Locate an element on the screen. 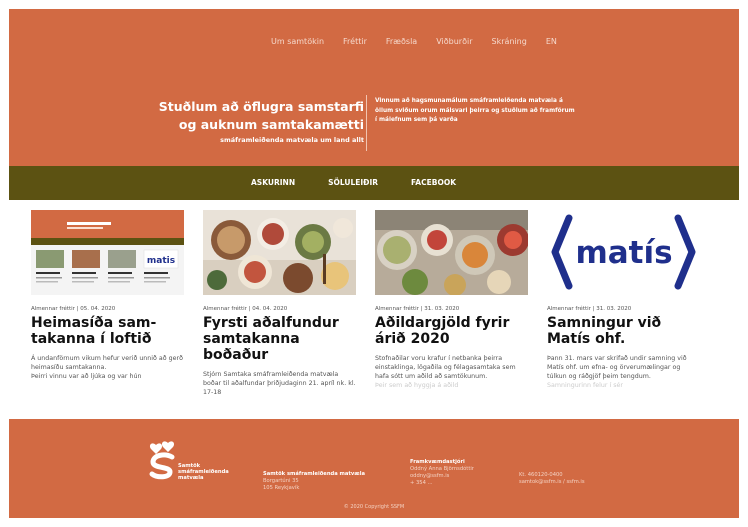  logo-text-line: matvæla is located at coordinates (191, 478).